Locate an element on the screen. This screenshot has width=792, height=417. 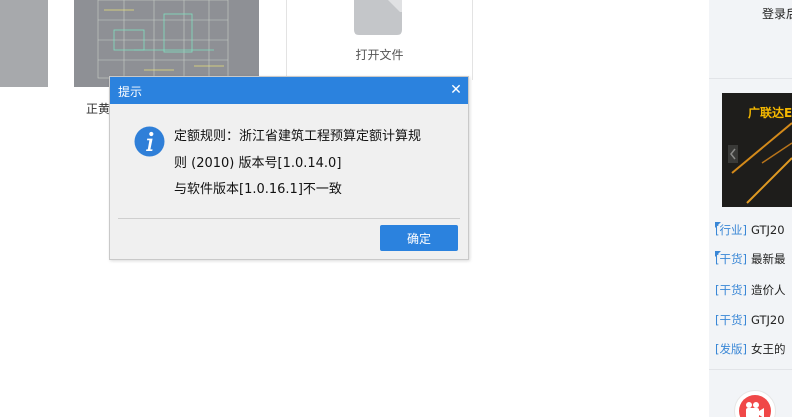
info-icon is located at coordinates (149, 141).